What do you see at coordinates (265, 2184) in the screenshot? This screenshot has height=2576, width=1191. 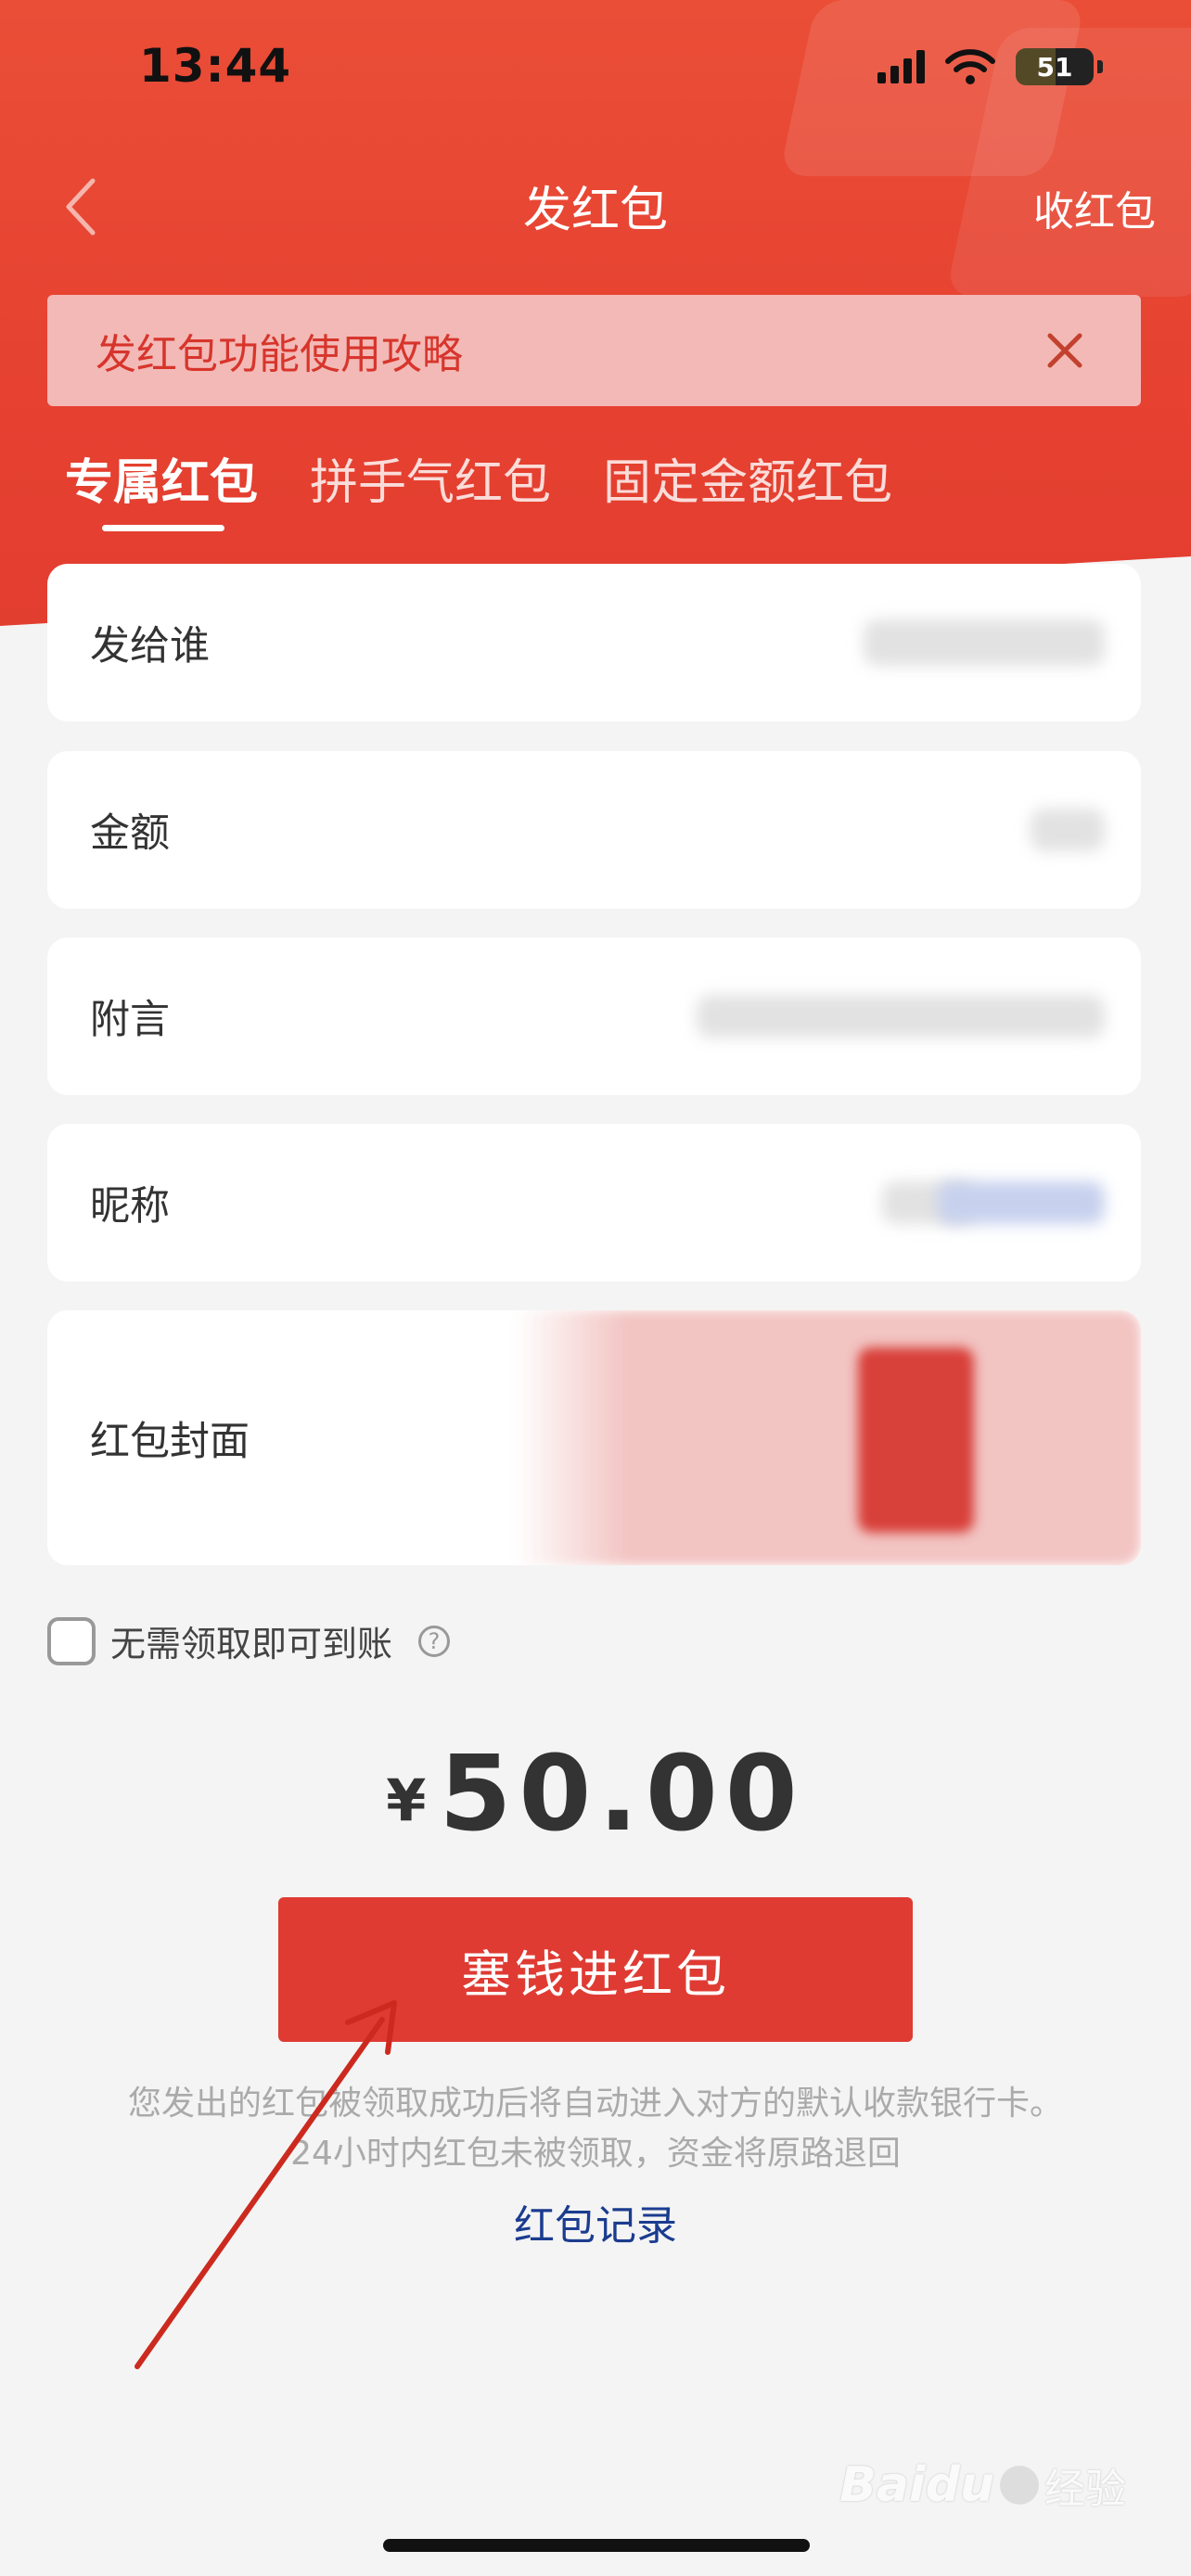 I see `annotation-arrow` at bounding box center [265, 2184].